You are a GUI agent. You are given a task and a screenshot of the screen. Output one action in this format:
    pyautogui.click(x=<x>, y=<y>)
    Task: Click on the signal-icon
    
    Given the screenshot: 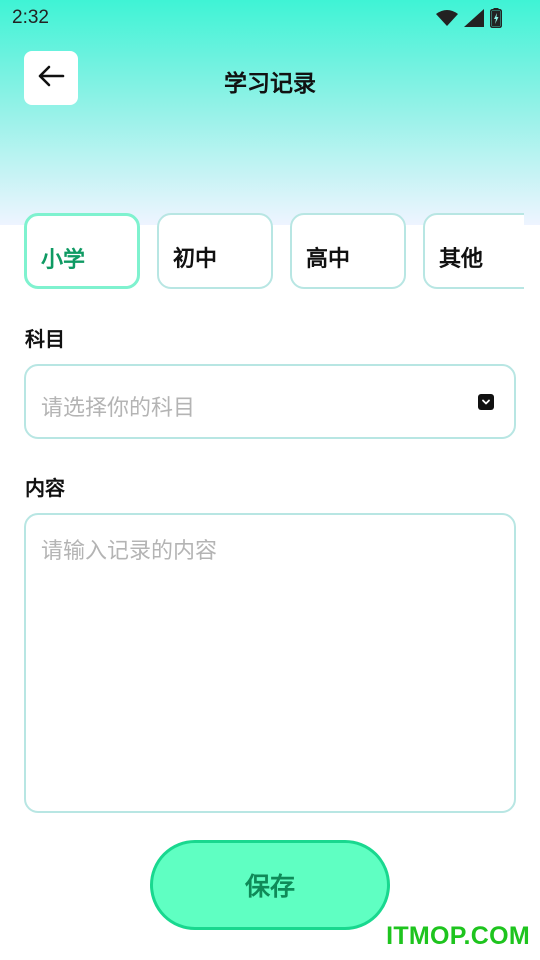 What is the action you would take?
    pyautogui.click(x=474, y=20)
    